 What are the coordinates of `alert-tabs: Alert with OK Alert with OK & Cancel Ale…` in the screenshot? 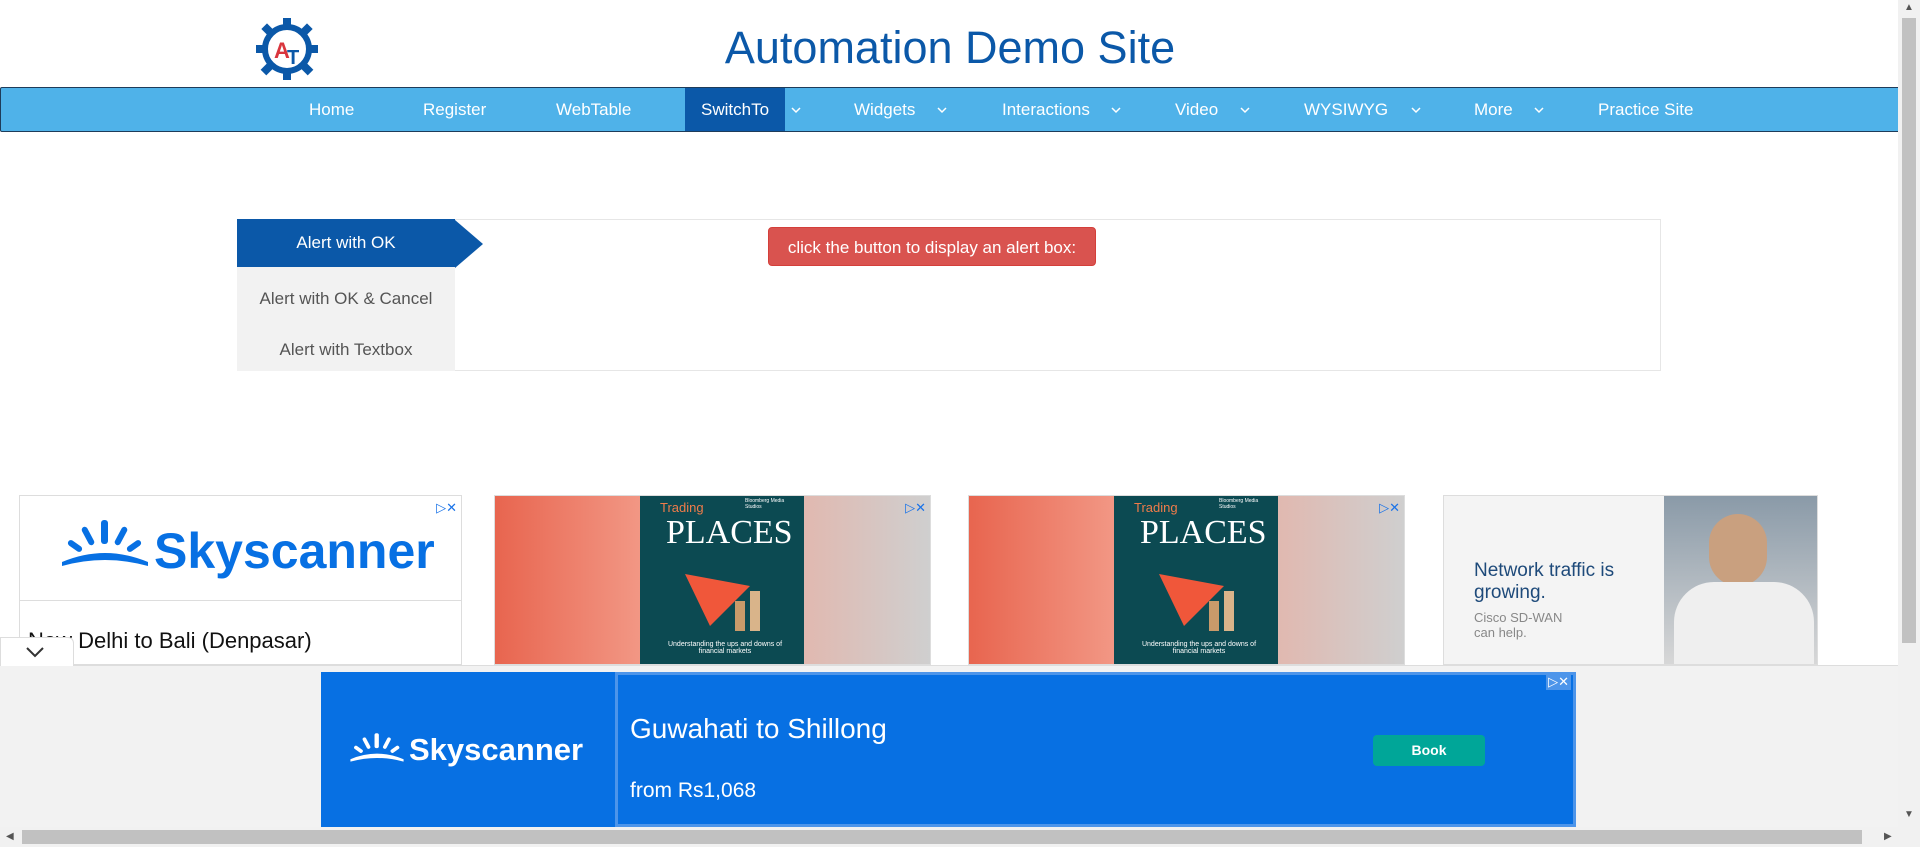 It's located at (346, 295).